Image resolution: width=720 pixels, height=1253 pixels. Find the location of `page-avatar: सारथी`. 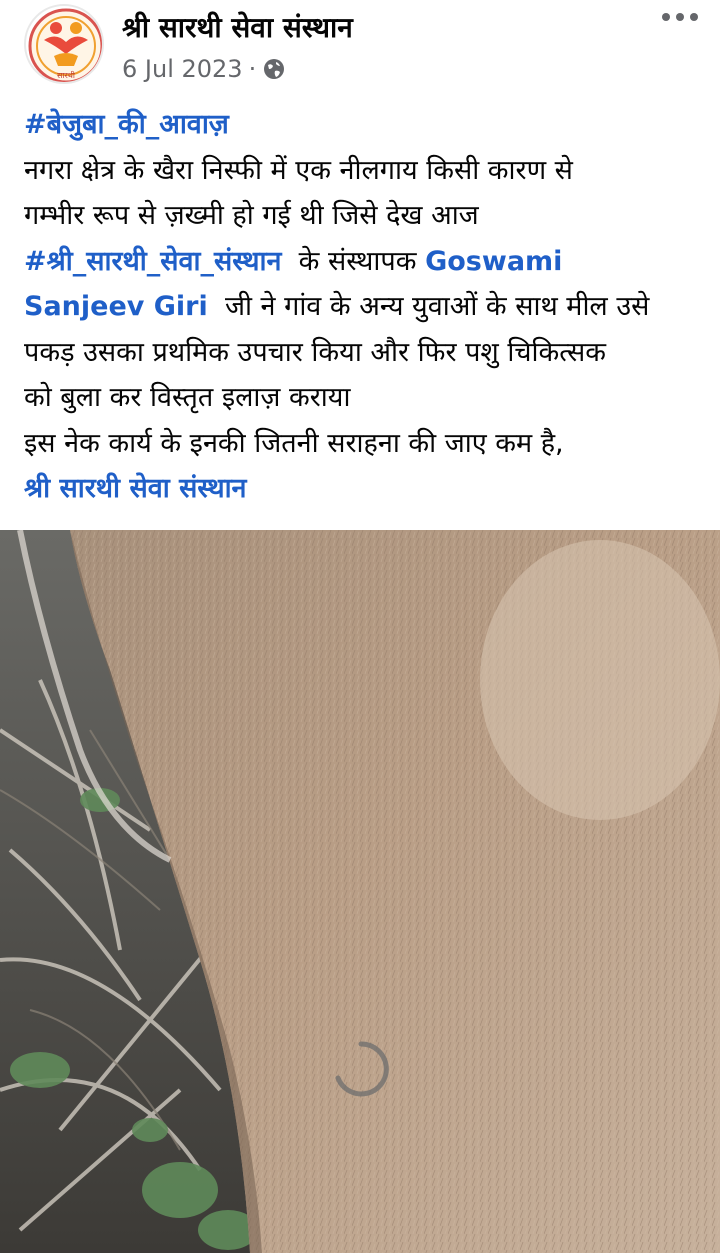

page-avatar: सारथी is located at coordinates (64, 44).